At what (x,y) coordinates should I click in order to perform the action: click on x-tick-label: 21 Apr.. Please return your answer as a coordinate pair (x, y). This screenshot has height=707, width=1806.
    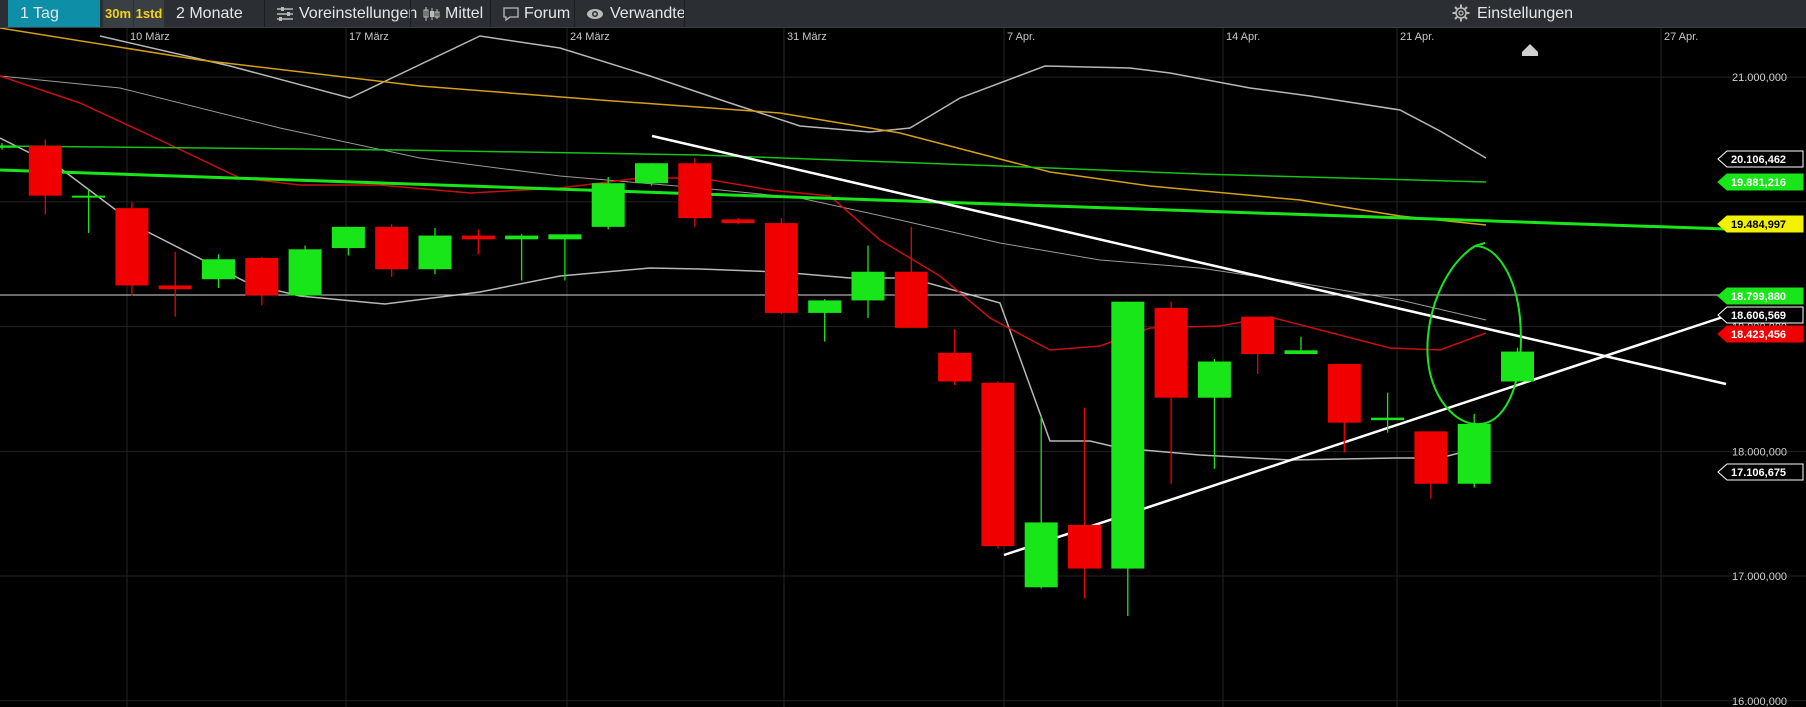
    Looking at the image, I should click on (1417, 37).